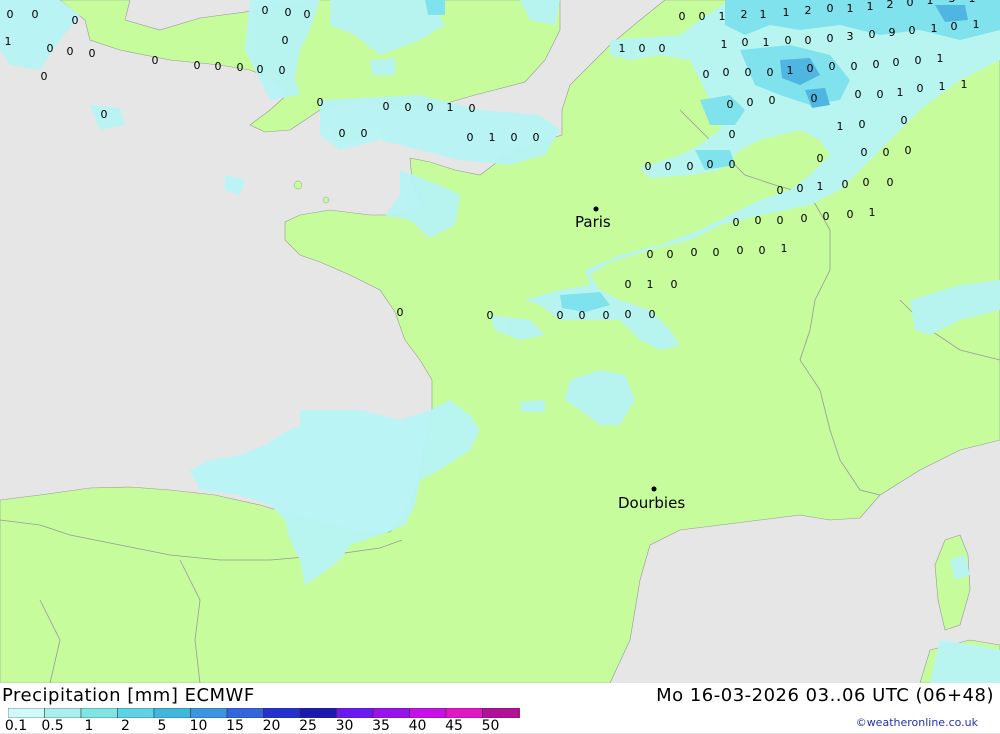  Describe the element at coordinates (125, 726) in the screenshot. I see `color-scale-label: 2` at that location.